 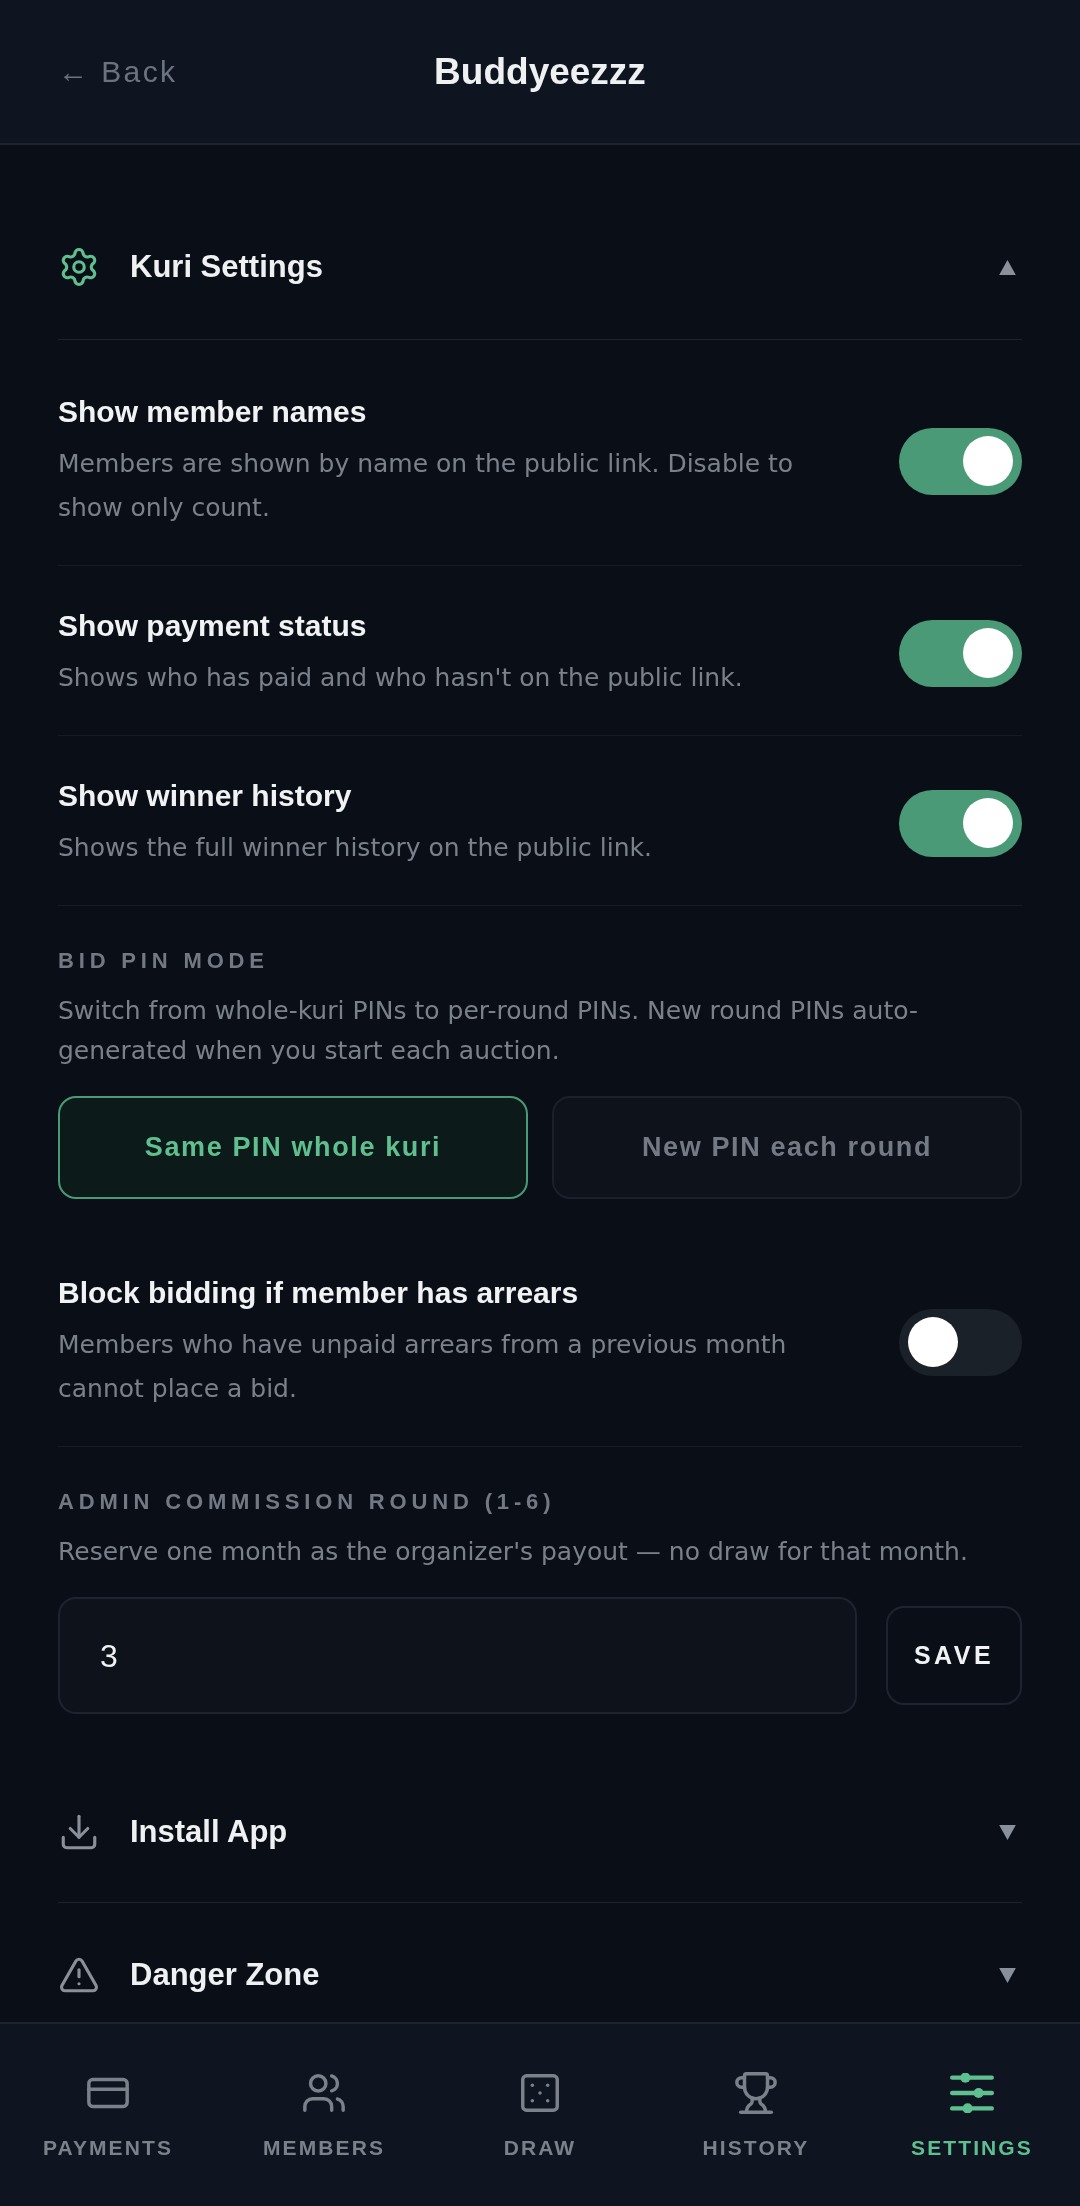 I want to click on section-header: Install App, so click(x=540, y=1832).